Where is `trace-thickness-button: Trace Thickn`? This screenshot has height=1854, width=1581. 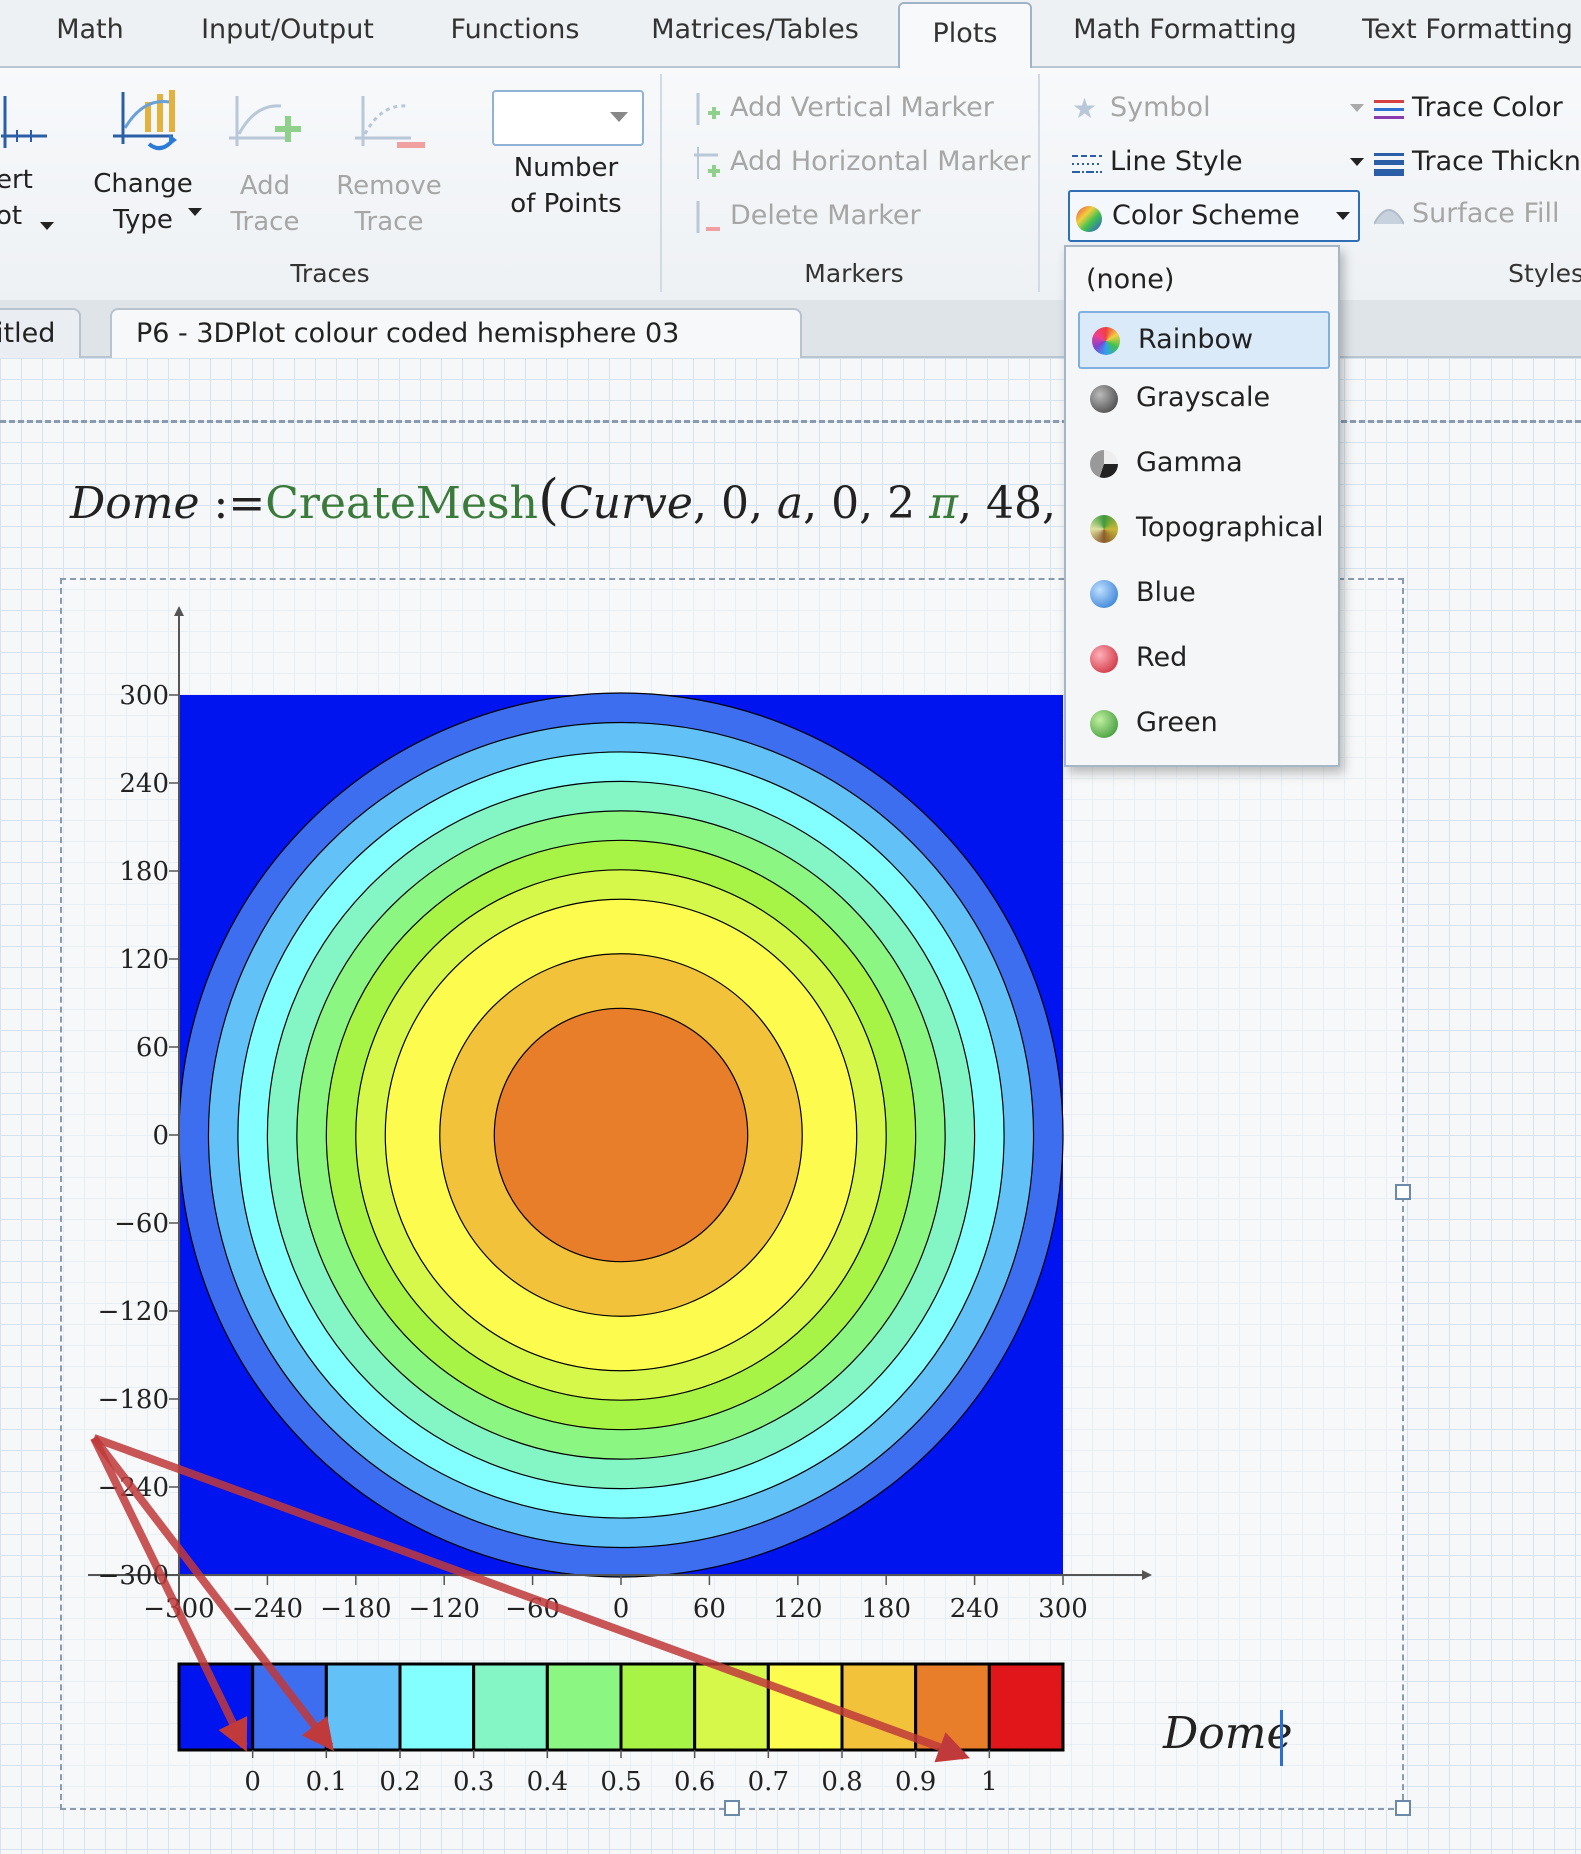 trace-thickness-button: Trace Thickn is located at coordinates (1477, 162).